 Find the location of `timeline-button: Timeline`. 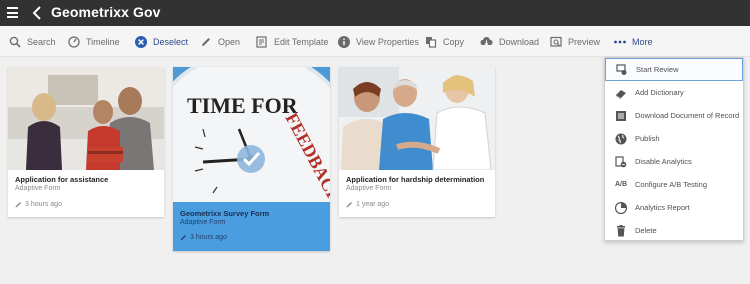

timeline-button: Timeline is located at coordinates (94, 41).